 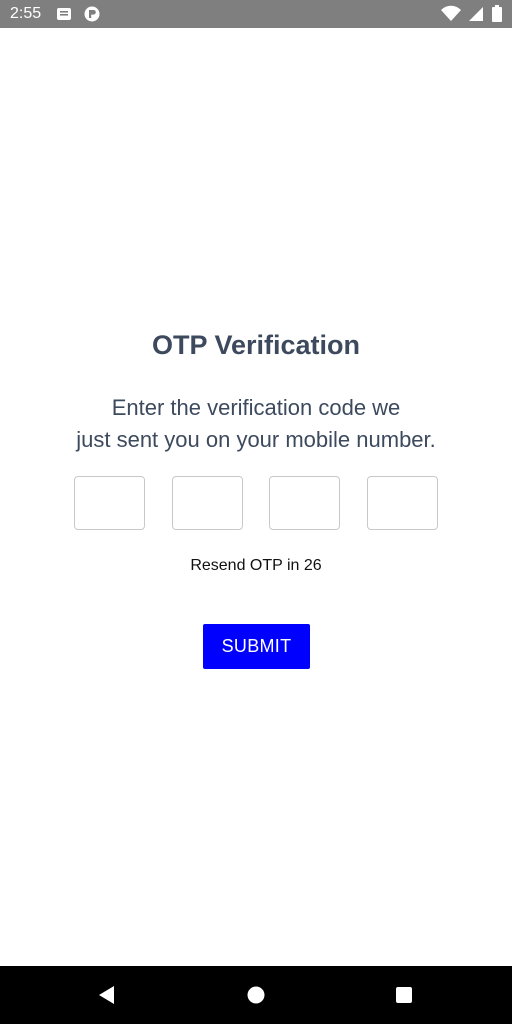 I want to click on home-icon, so click(x=256, y=995).